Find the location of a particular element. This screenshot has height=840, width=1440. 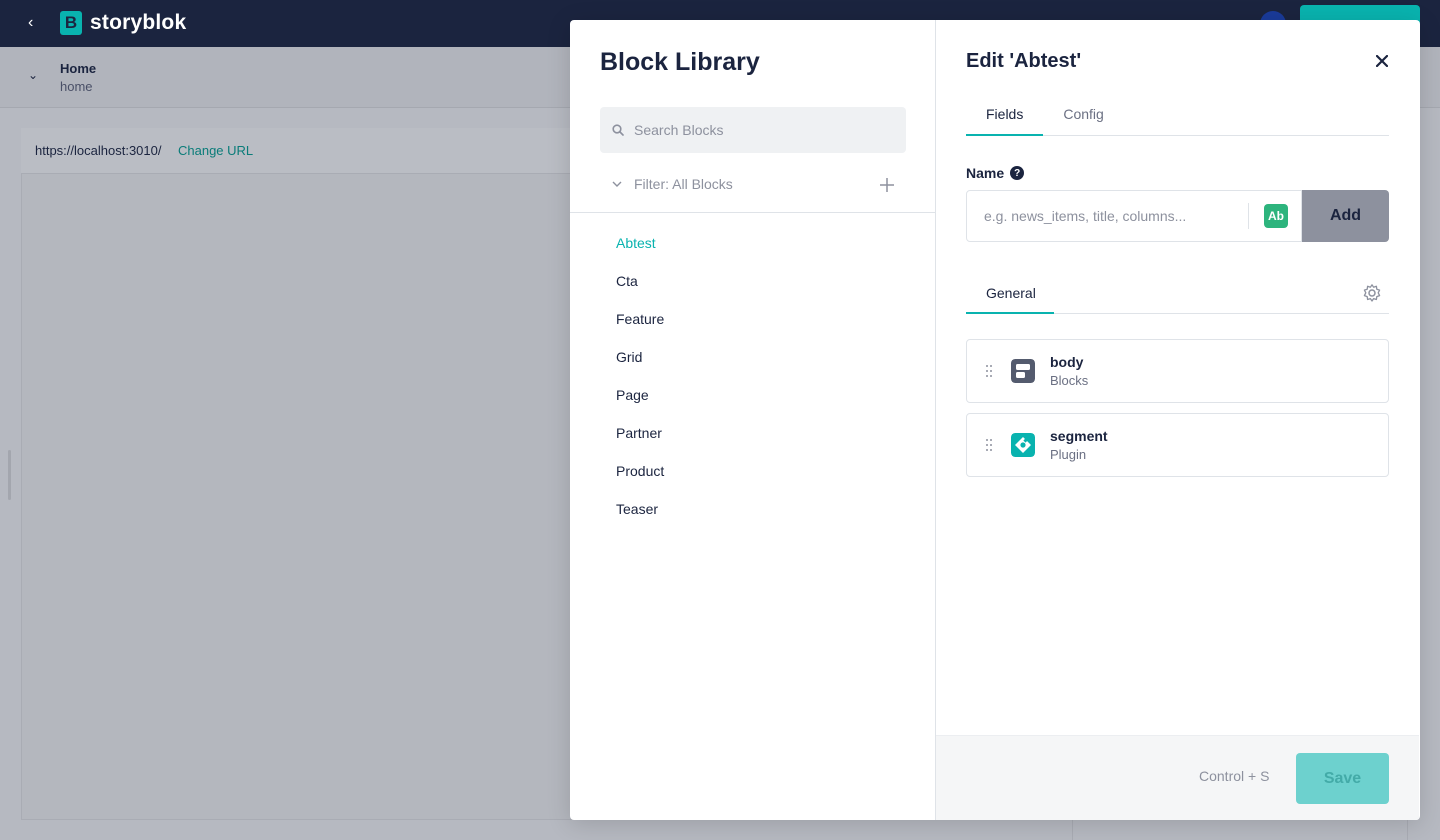

block-item-feature: Feature is located at coordinates (640, 329).